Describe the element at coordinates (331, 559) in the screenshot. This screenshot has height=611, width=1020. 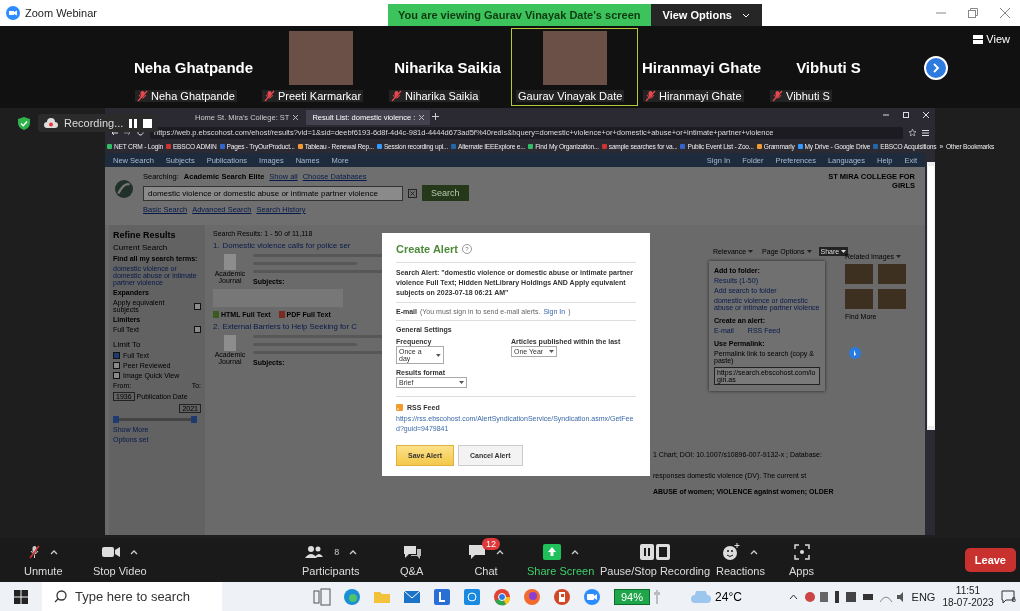
I see `toolbar-button: 8 Participants` at that location.